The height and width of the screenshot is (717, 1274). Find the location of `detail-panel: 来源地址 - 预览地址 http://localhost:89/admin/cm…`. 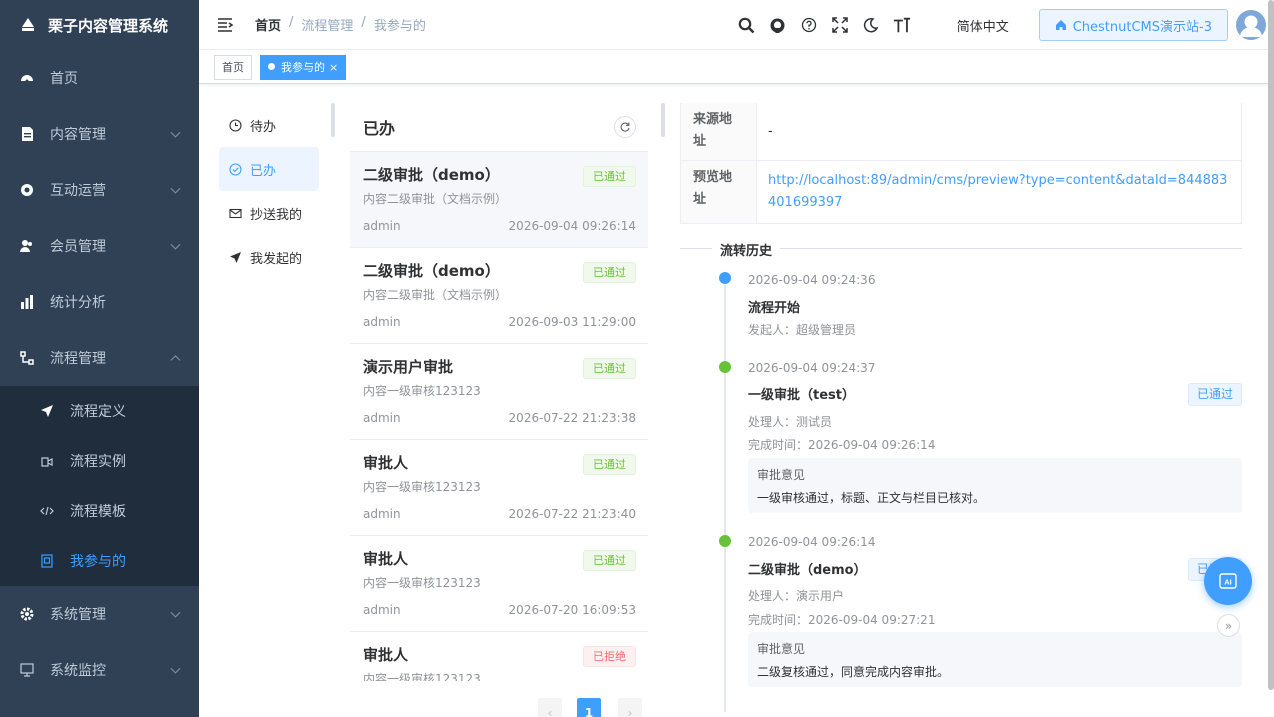

detail-panel: 来源地址 - 预览地址 http://localhost:89/admin/cm… is located at coordinates (961, 163).